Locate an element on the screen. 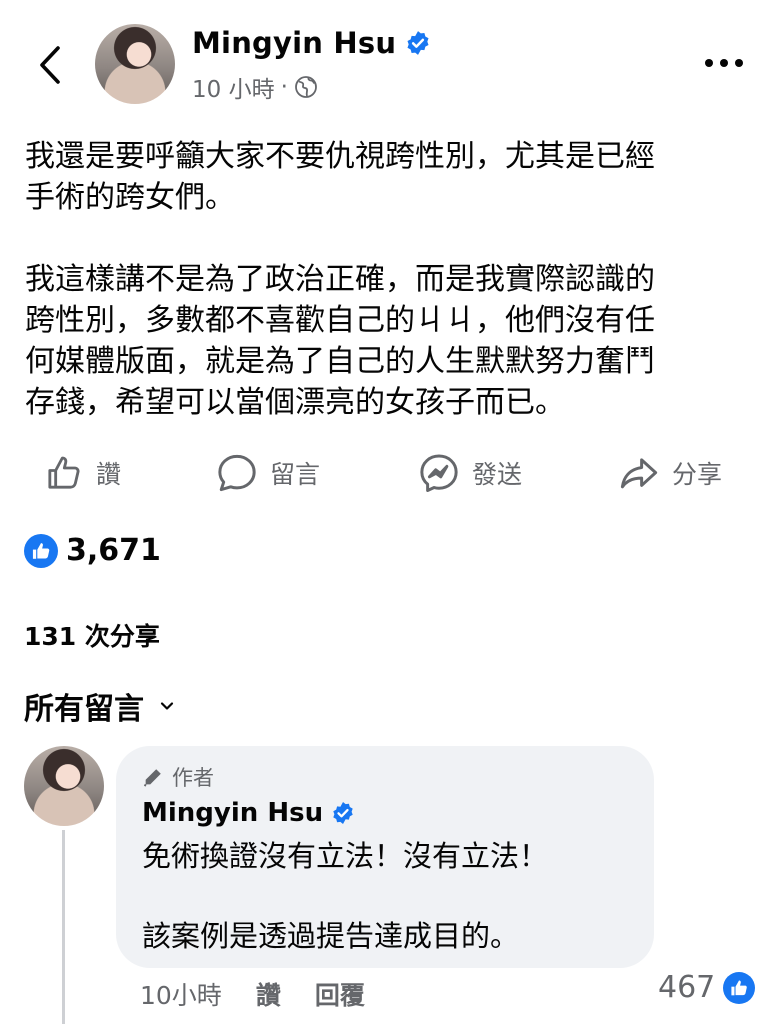 The width and height of the screenshot is (774, 1024). comment-reaction-summary: 467 is located at coordinates (707, 987).